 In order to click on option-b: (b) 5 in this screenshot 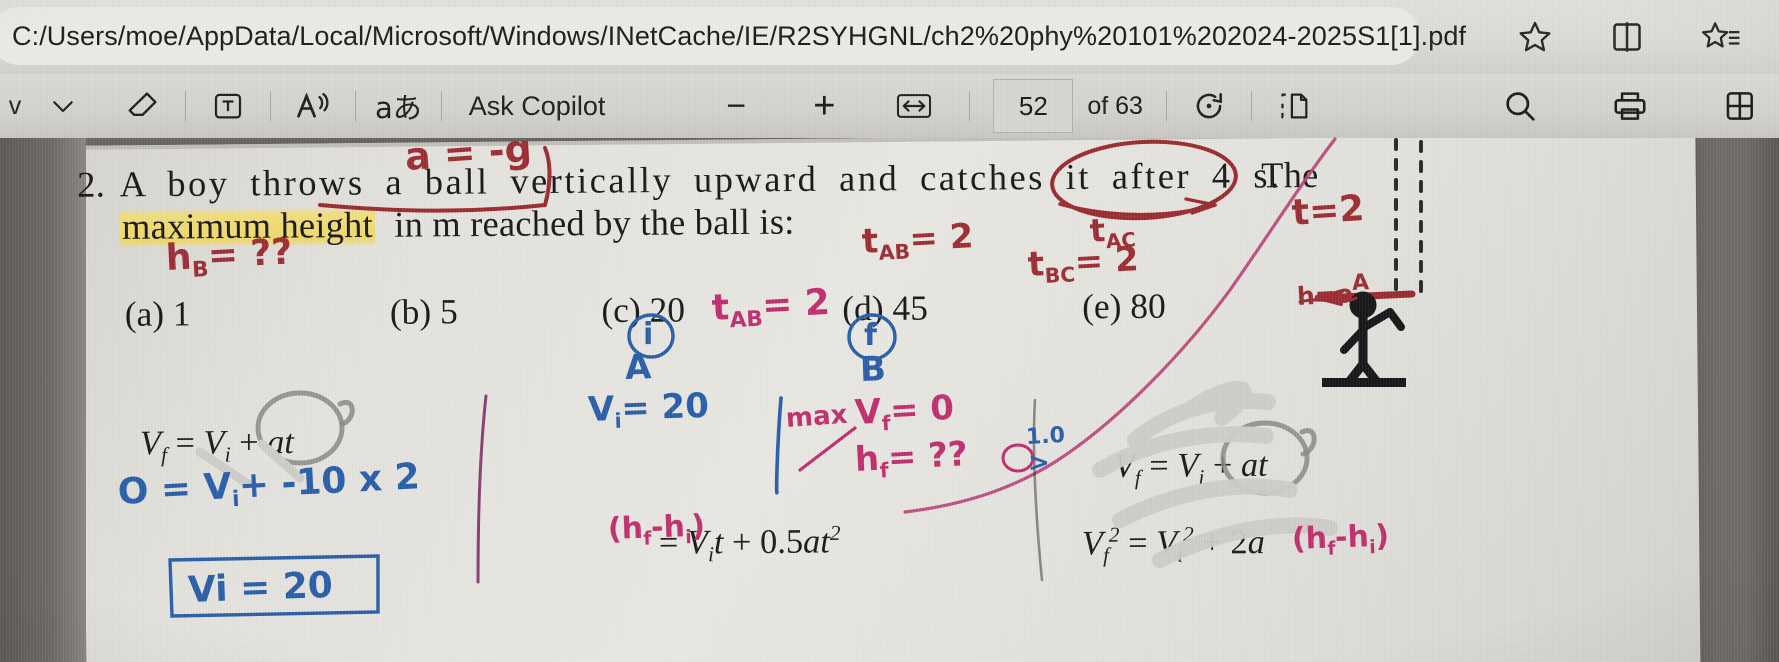, I will do `click(424, 312)`.